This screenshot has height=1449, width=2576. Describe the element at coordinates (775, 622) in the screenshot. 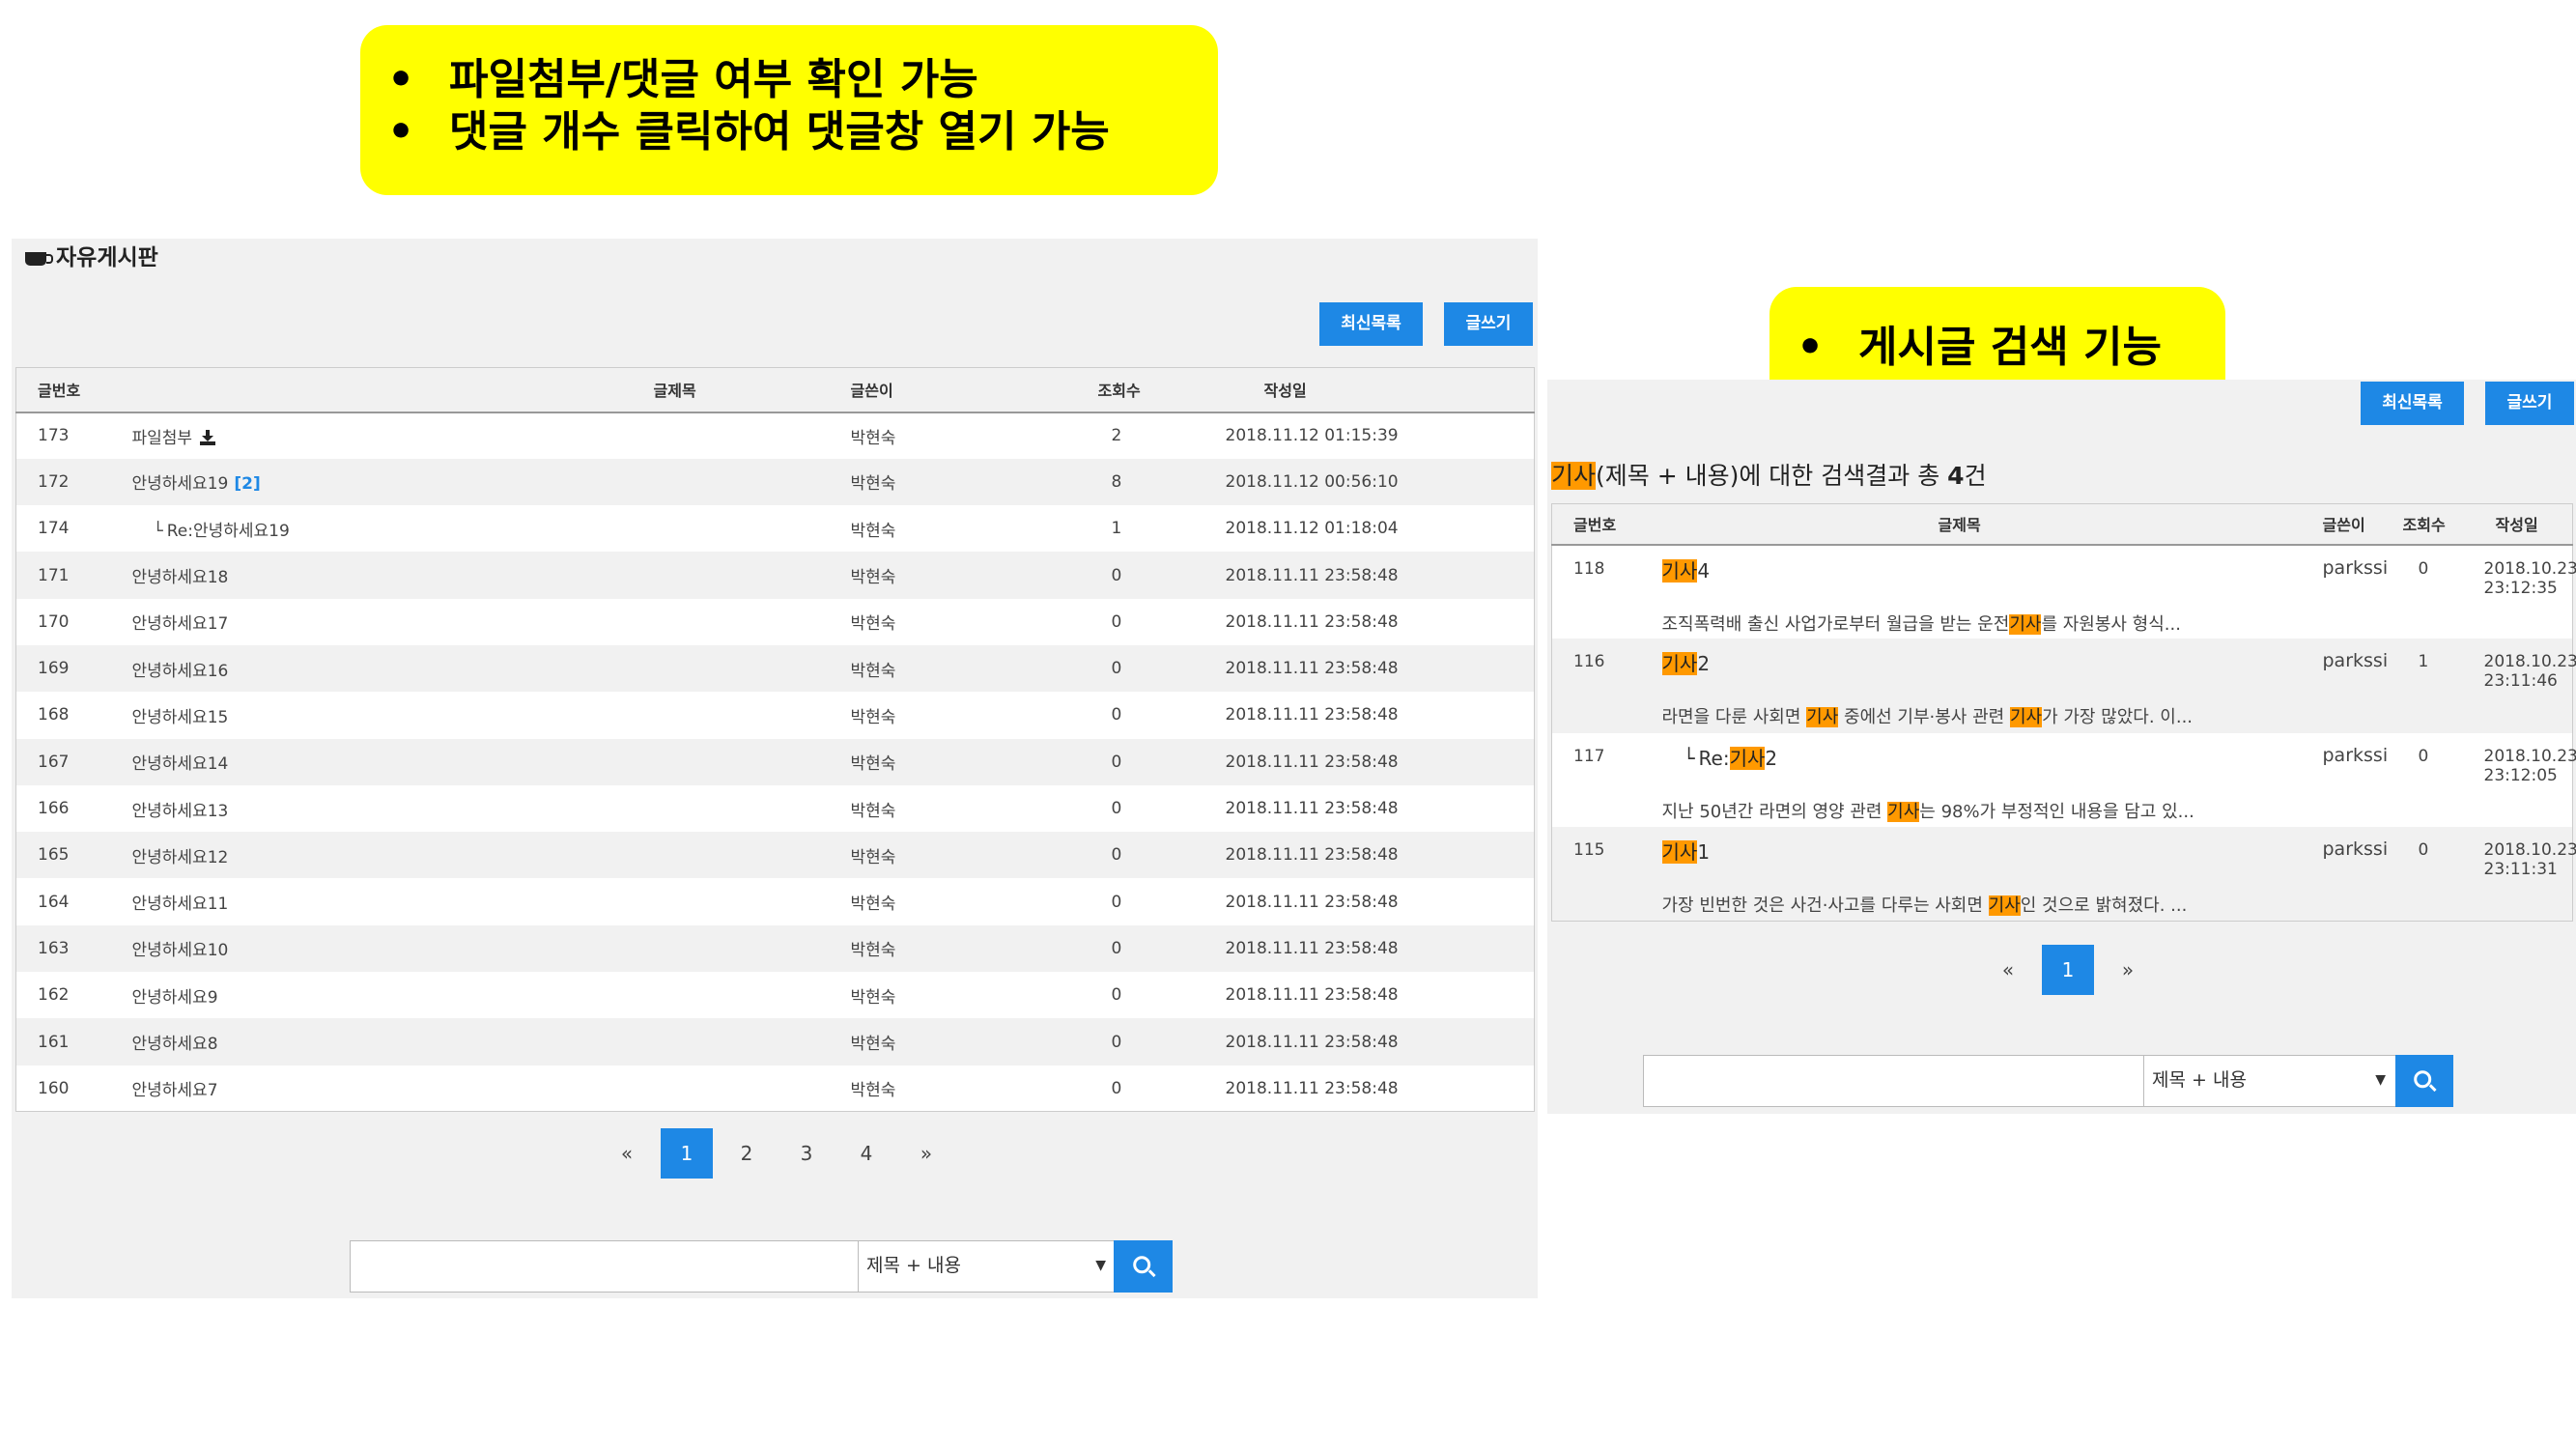

I see `table-row: 170 안녕하세요17 박현숙 0 2018.11.11 23:58:48` at that location.